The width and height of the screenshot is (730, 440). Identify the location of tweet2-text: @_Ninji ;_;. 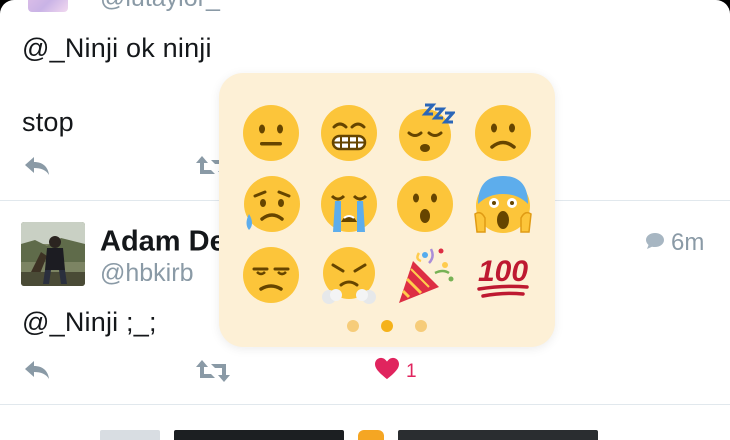
(89, 322).